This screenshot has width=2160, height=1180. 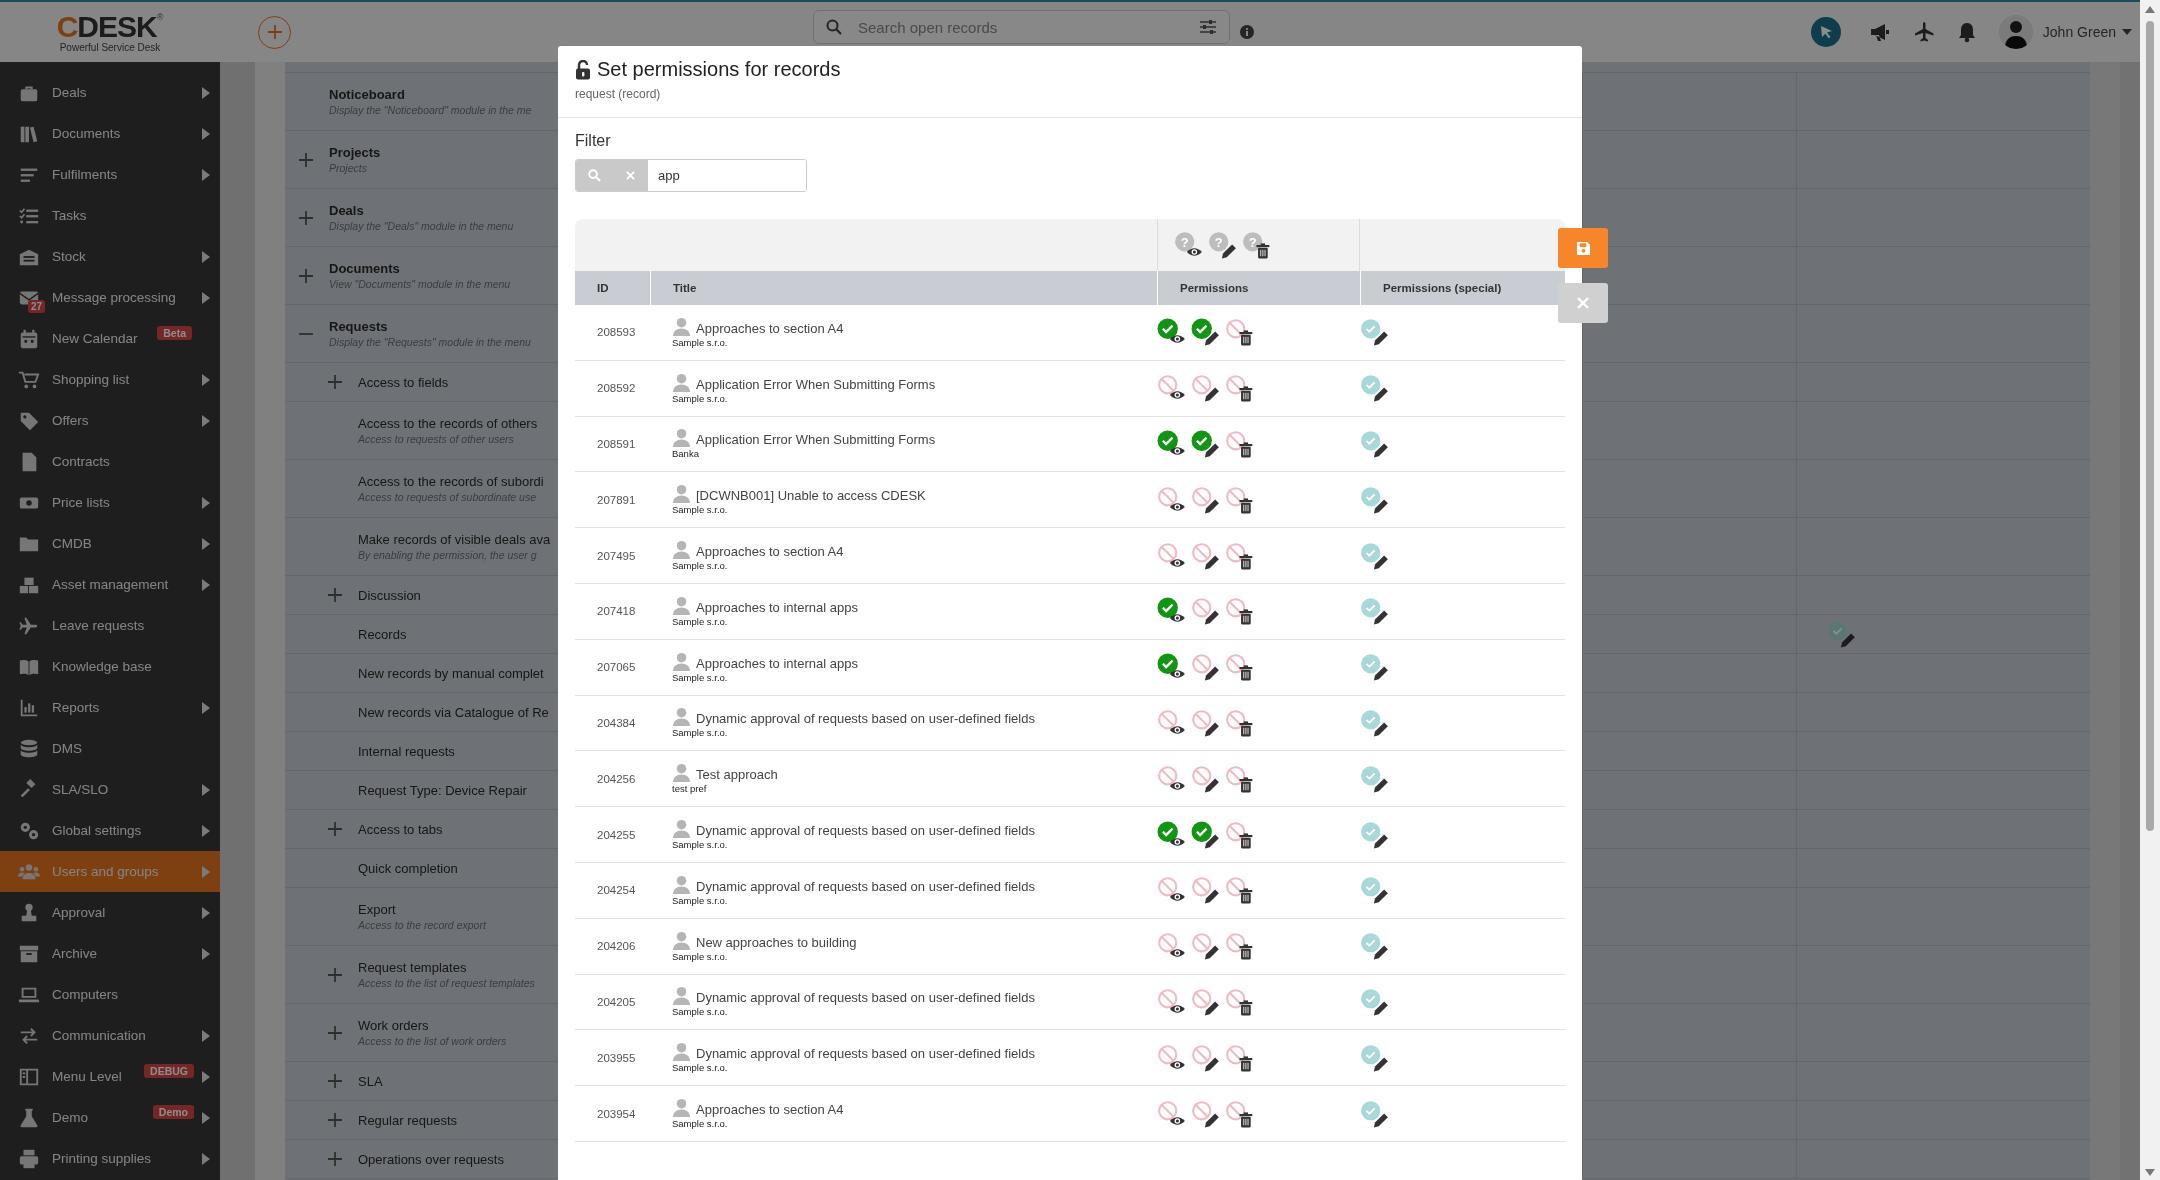 What do you see at coordinates (110, 543) in the screenshot?
I see `sidebar-item: CMDB` at bounding box center [110, 543].